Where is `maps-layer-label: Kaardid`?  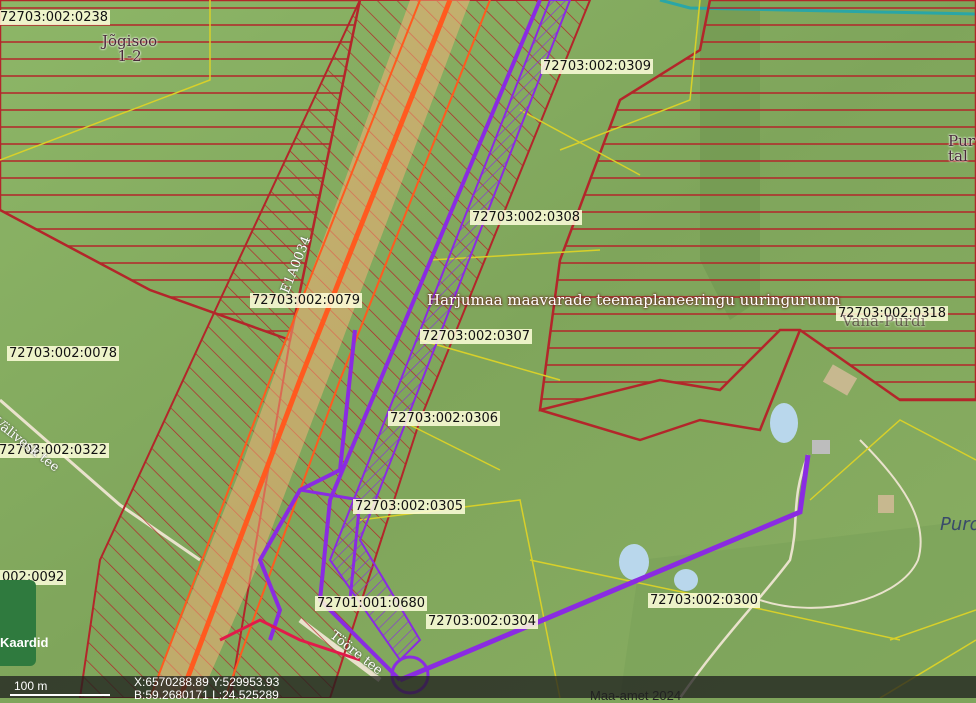 maps-layer-label: Kaardid is located at coordinates (24, 642).